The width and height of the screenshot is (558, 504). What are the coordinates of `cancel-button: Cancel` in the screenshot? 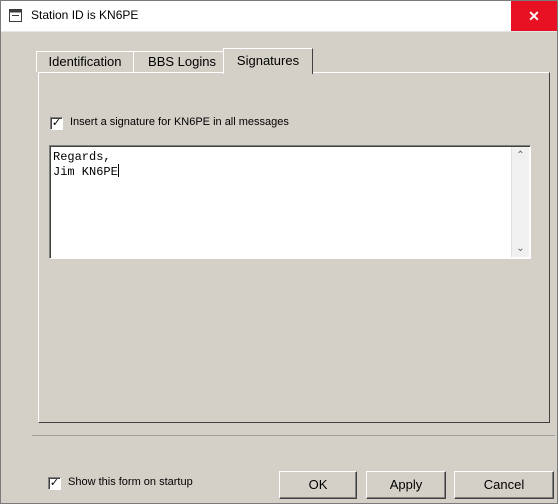 It's located at (504, 485).